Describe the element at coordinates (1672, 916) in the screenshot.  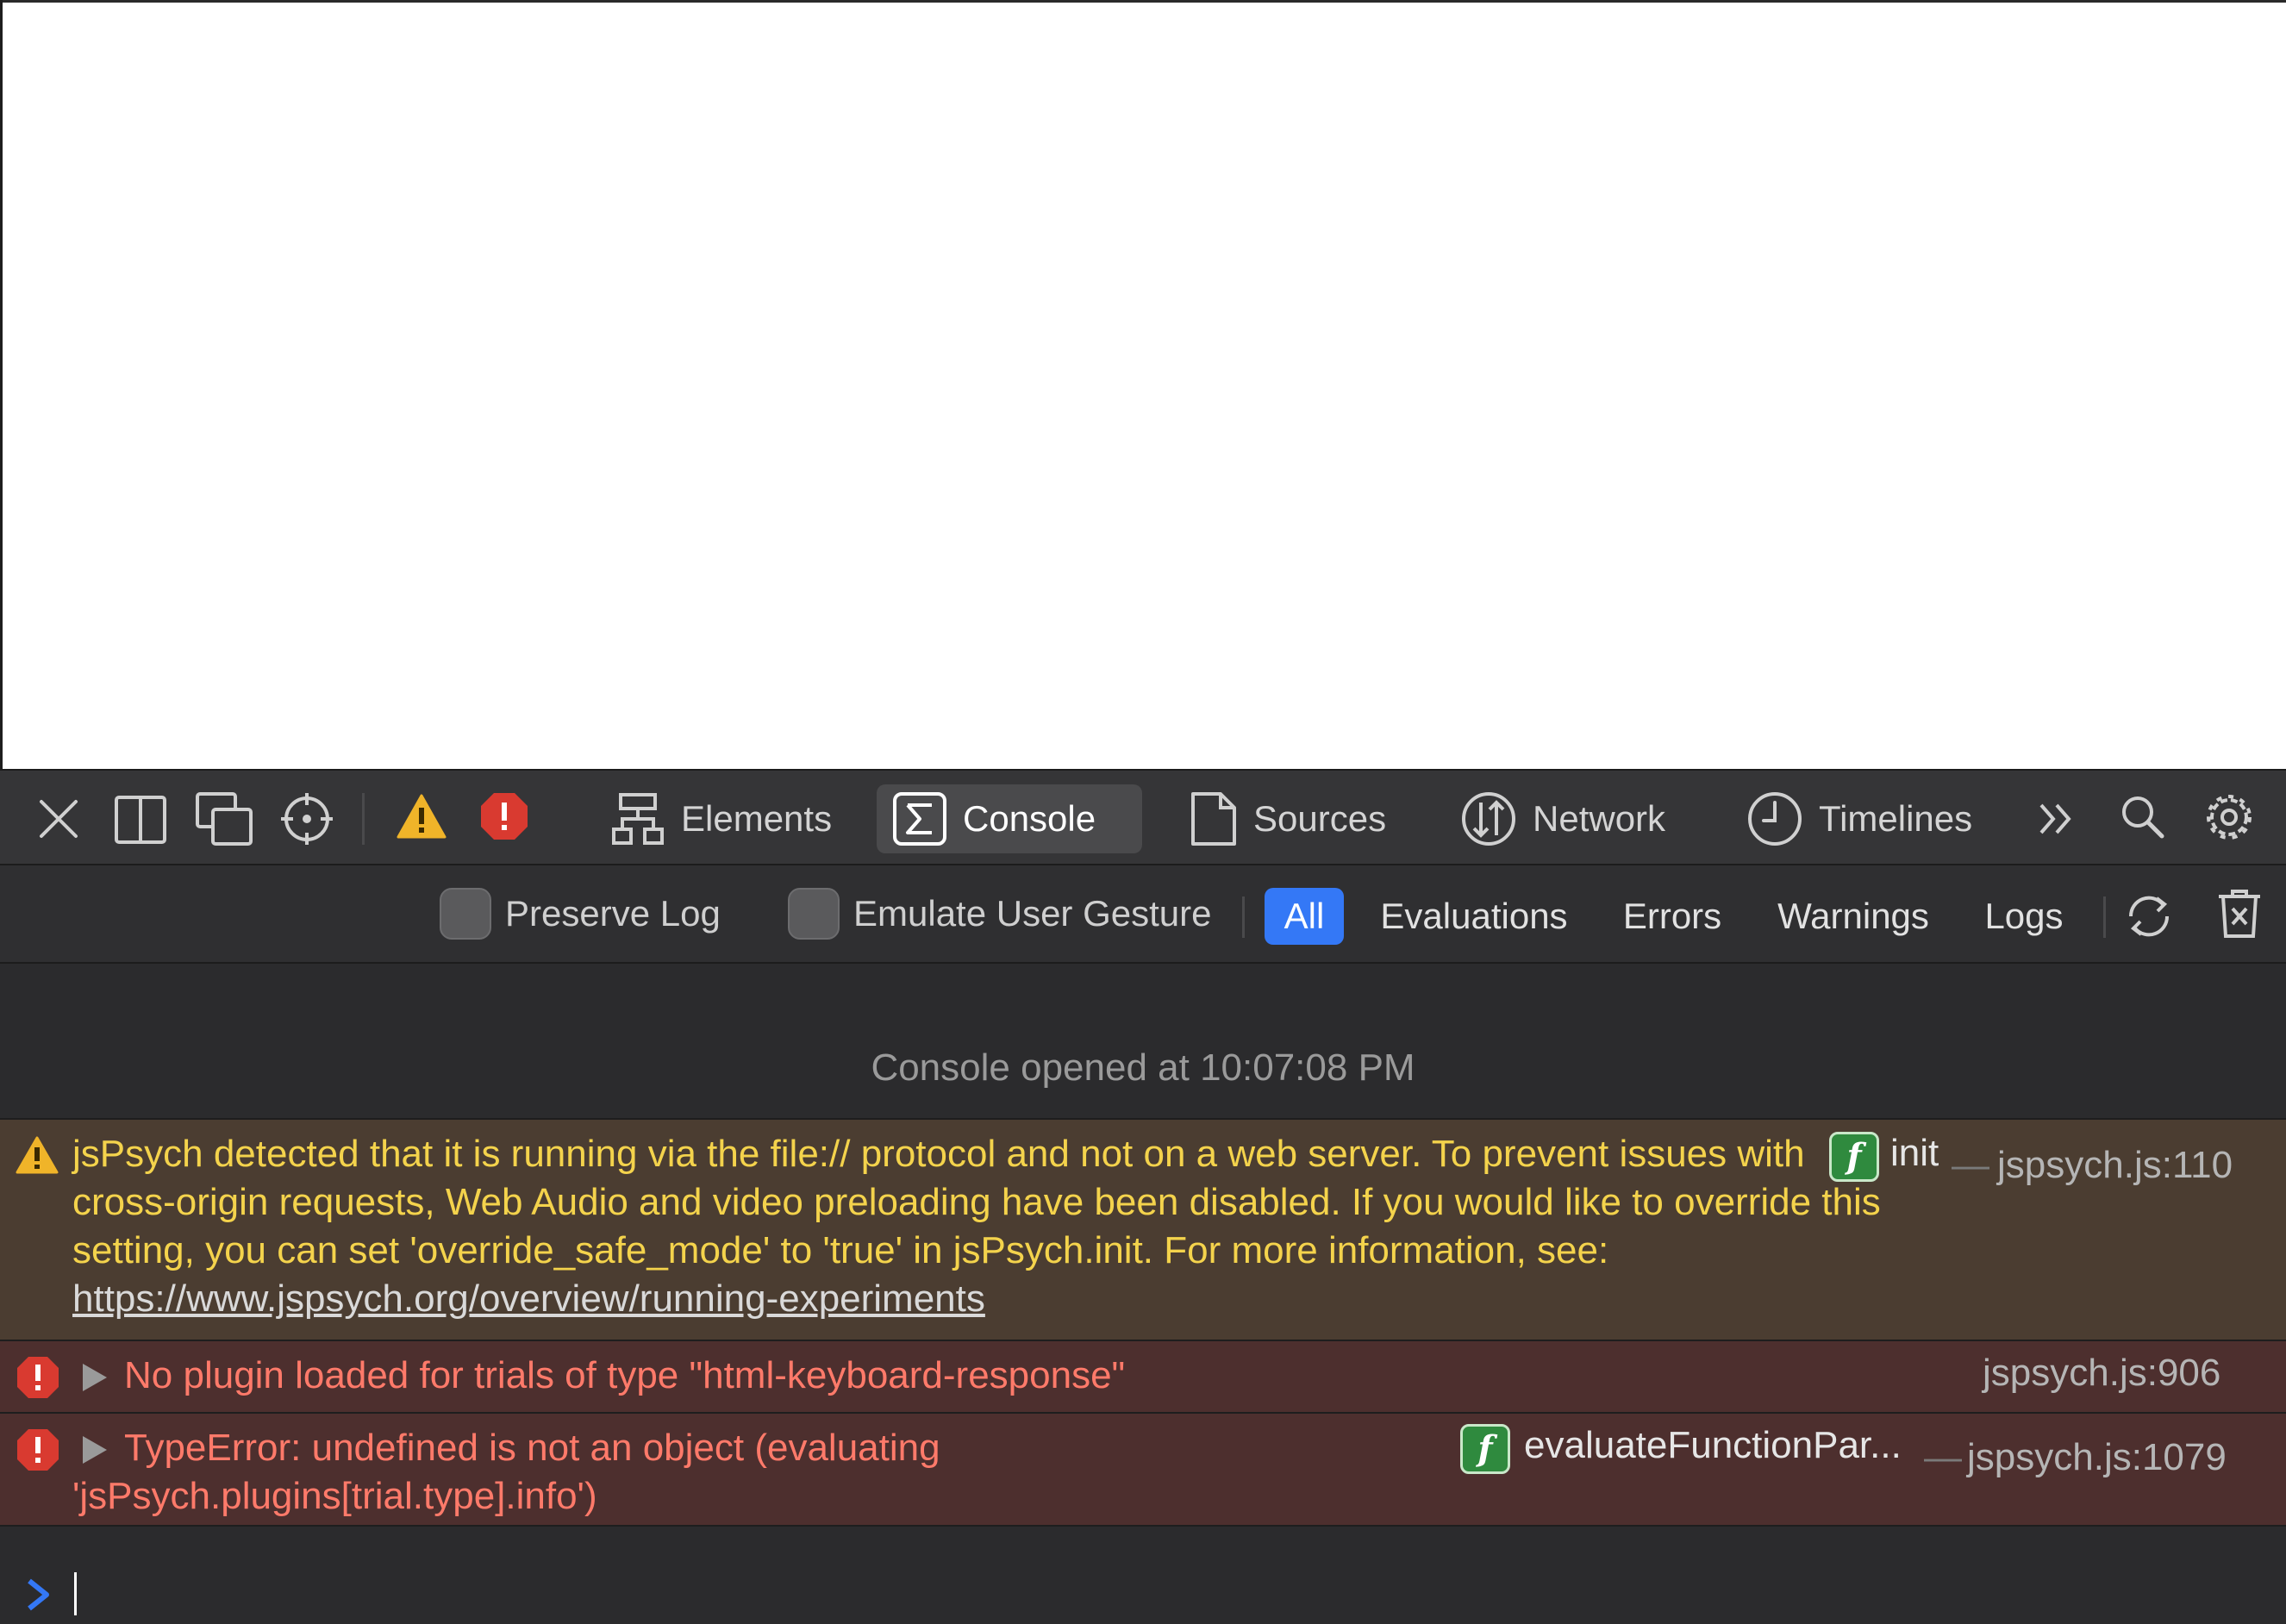
I see `filter-errors-button: Errors` at that location.